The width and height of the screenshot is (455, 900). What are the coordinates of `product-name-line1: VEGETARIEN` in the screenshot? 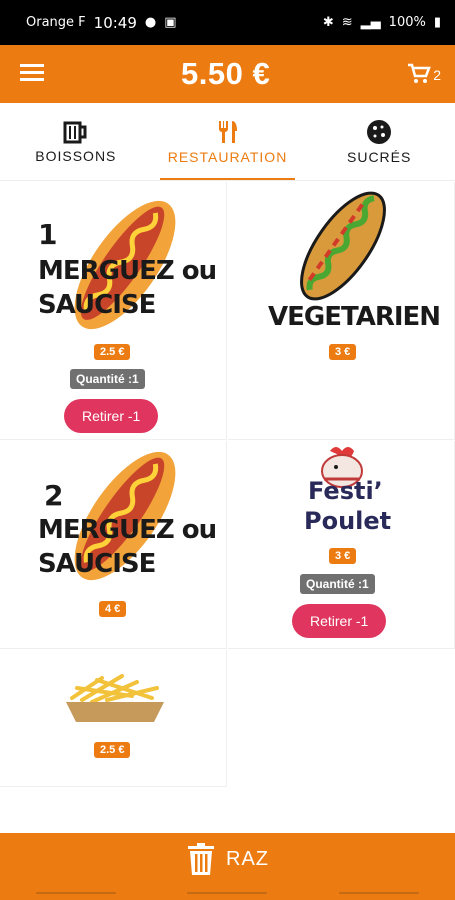 It's located at (354, 317).